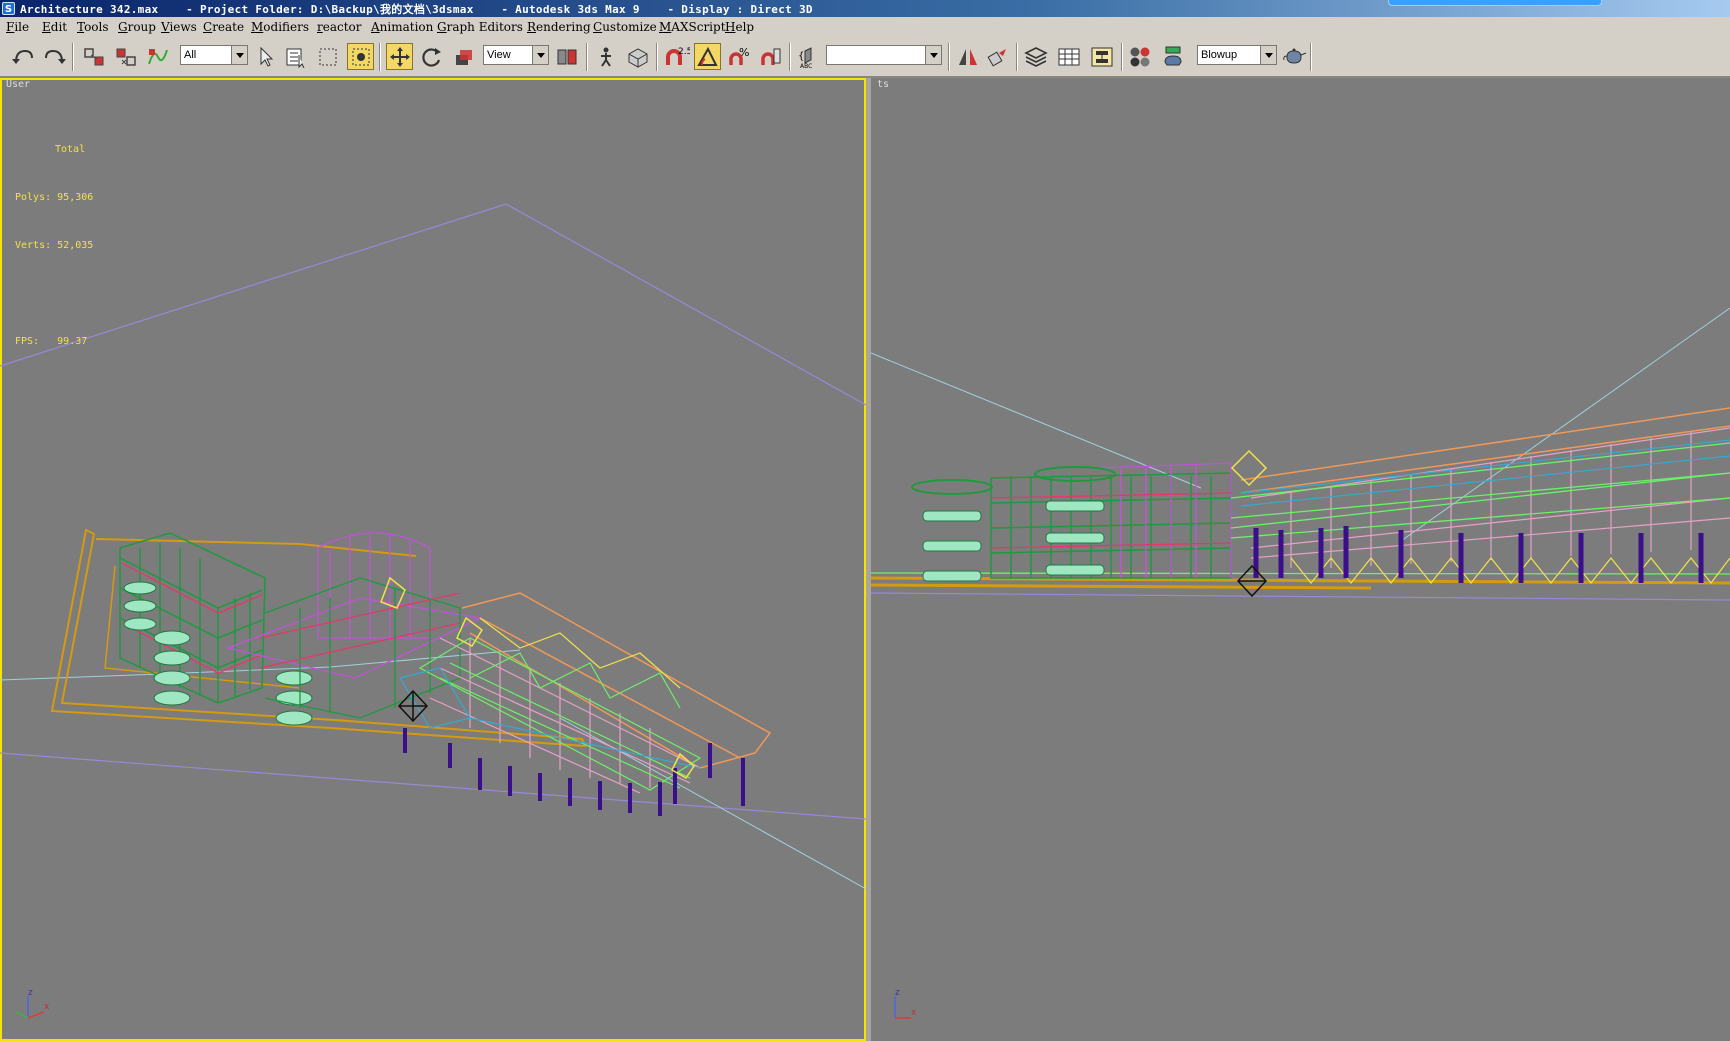  Describe the element at coordinates (499, 55) in the screenshot. I see `reference-coordinate-value: View` at that location.